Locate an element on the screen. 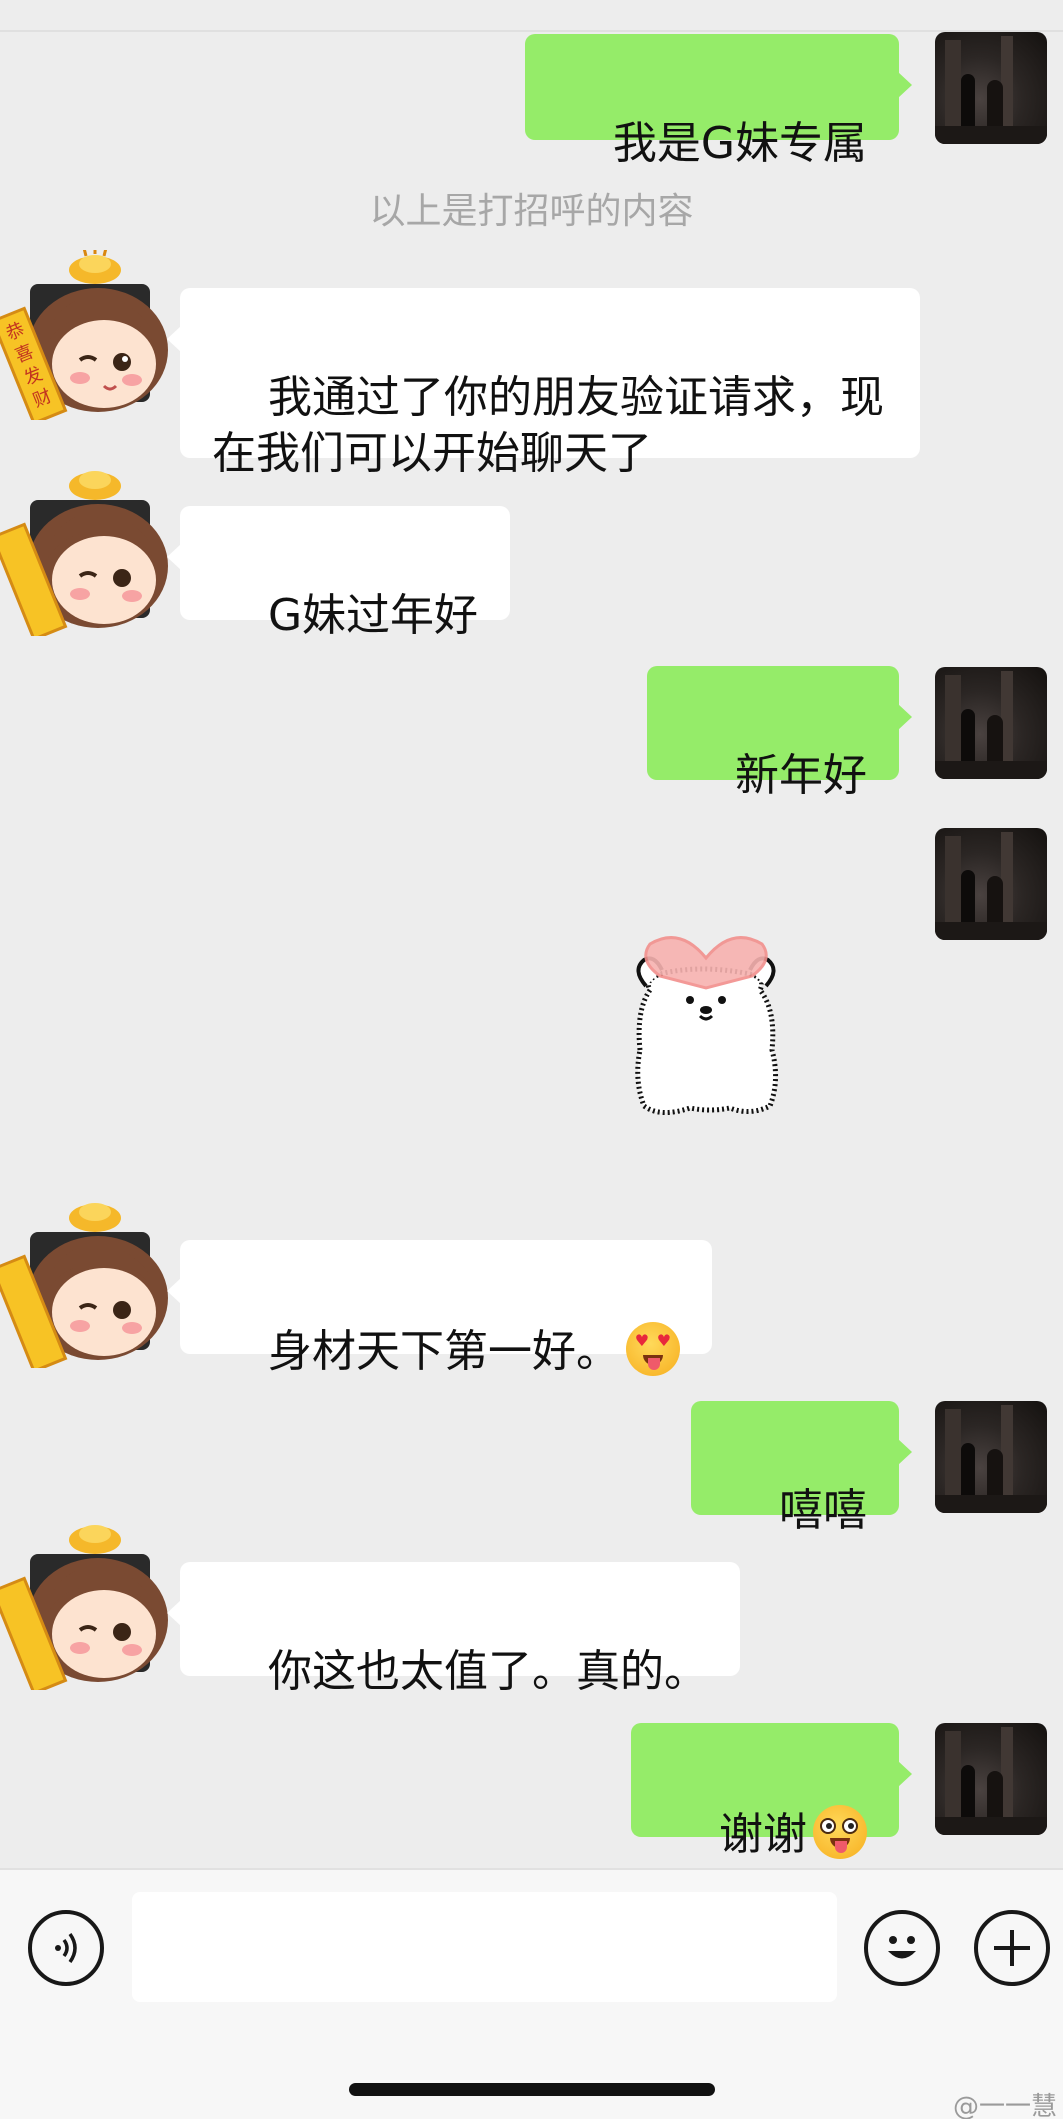 This screenshot has width=1063, height=2119. message-bubble-me: 新年好 is located at coordinates (779, 733).